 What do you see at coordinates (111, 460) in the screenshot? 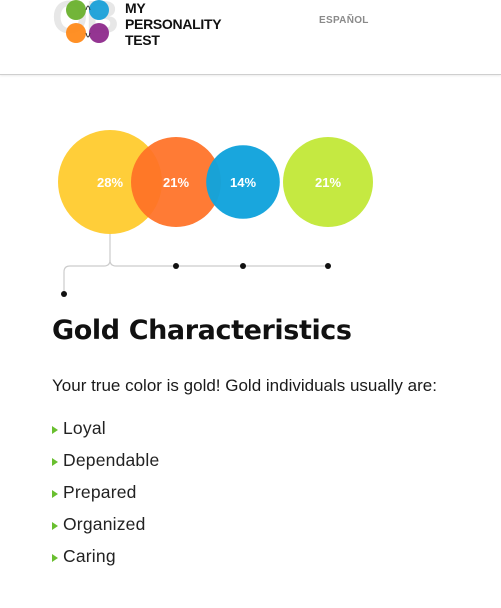
I see `trait-label: Dependable` at bounding box center [111, 460].